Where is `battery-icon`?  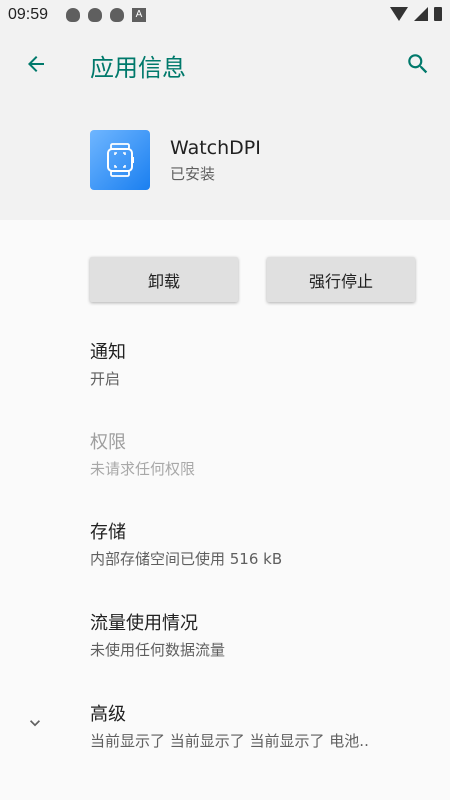
battery-icon is located at coordinates (438, 14).